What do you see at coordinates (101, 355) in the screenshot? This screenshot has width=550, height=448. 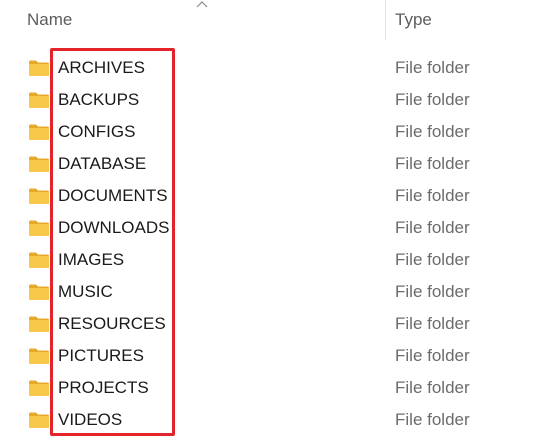 I see `file-name: PICTURES` at bounding box center [101, 355].